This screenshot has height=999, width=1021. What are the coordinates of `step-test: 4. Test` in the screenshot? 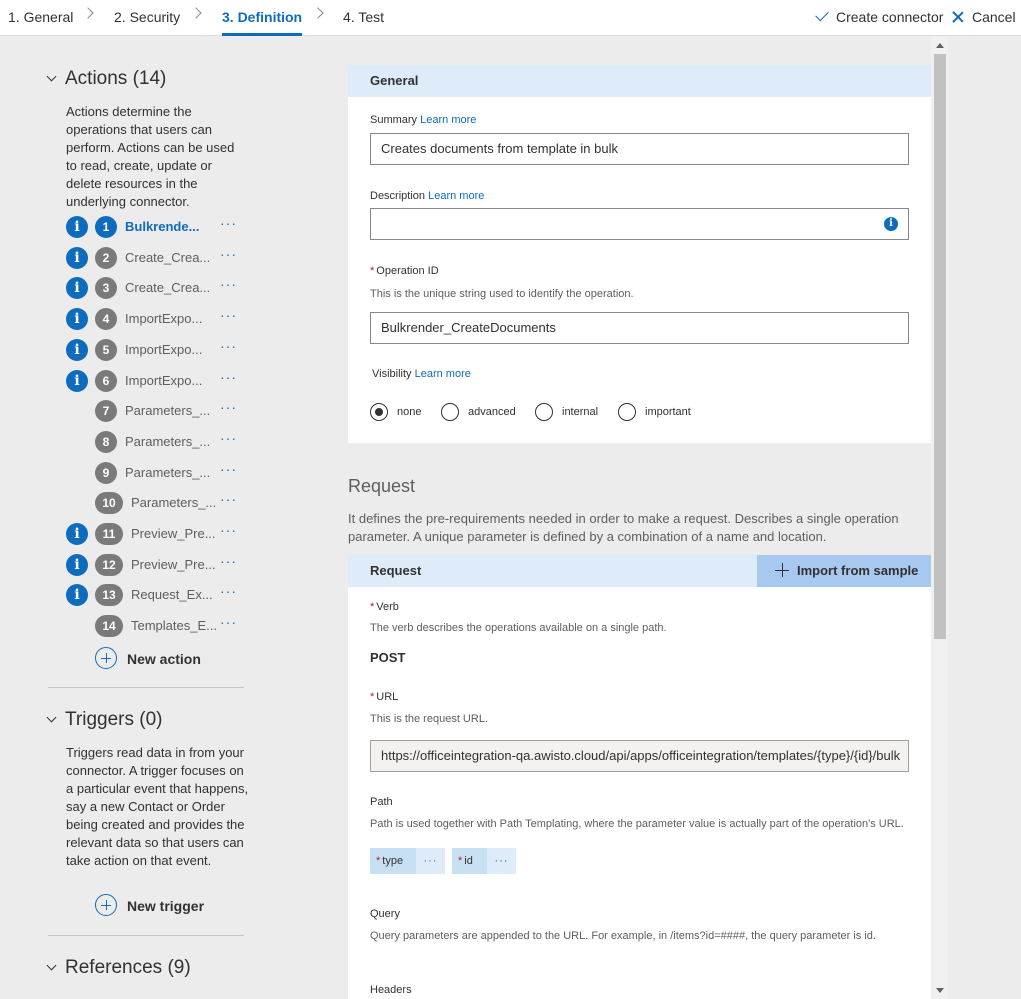 It's located at (363, 18).